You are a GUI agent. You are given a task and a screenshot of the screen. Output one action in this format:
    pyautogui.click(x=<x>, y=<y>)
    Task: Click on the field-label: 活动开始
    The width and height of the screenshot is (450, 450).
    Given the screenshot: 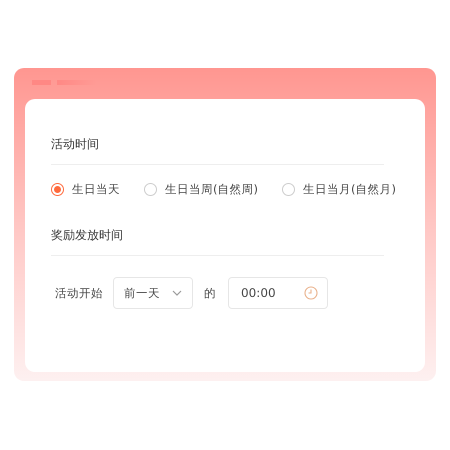 What is the action you would take?
    pyautogui.click(x=79, y=293)
    